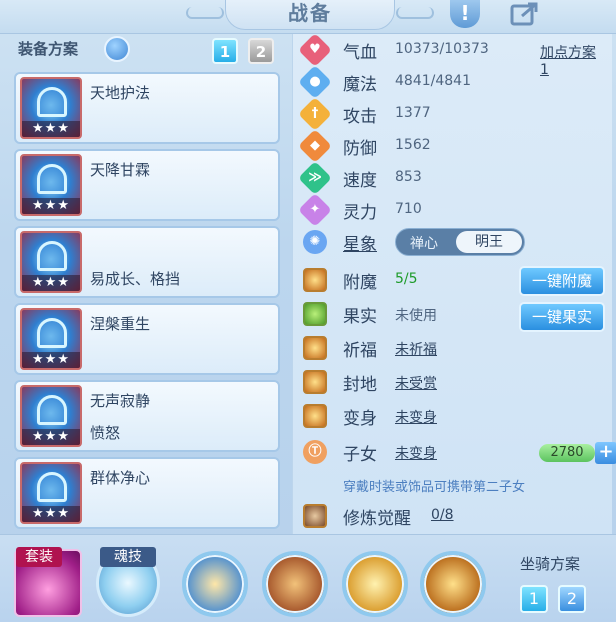 The width and height of the screenshot is (616, 622). I want to click on mount-plan-tab-2: 2, so click(572, 599).